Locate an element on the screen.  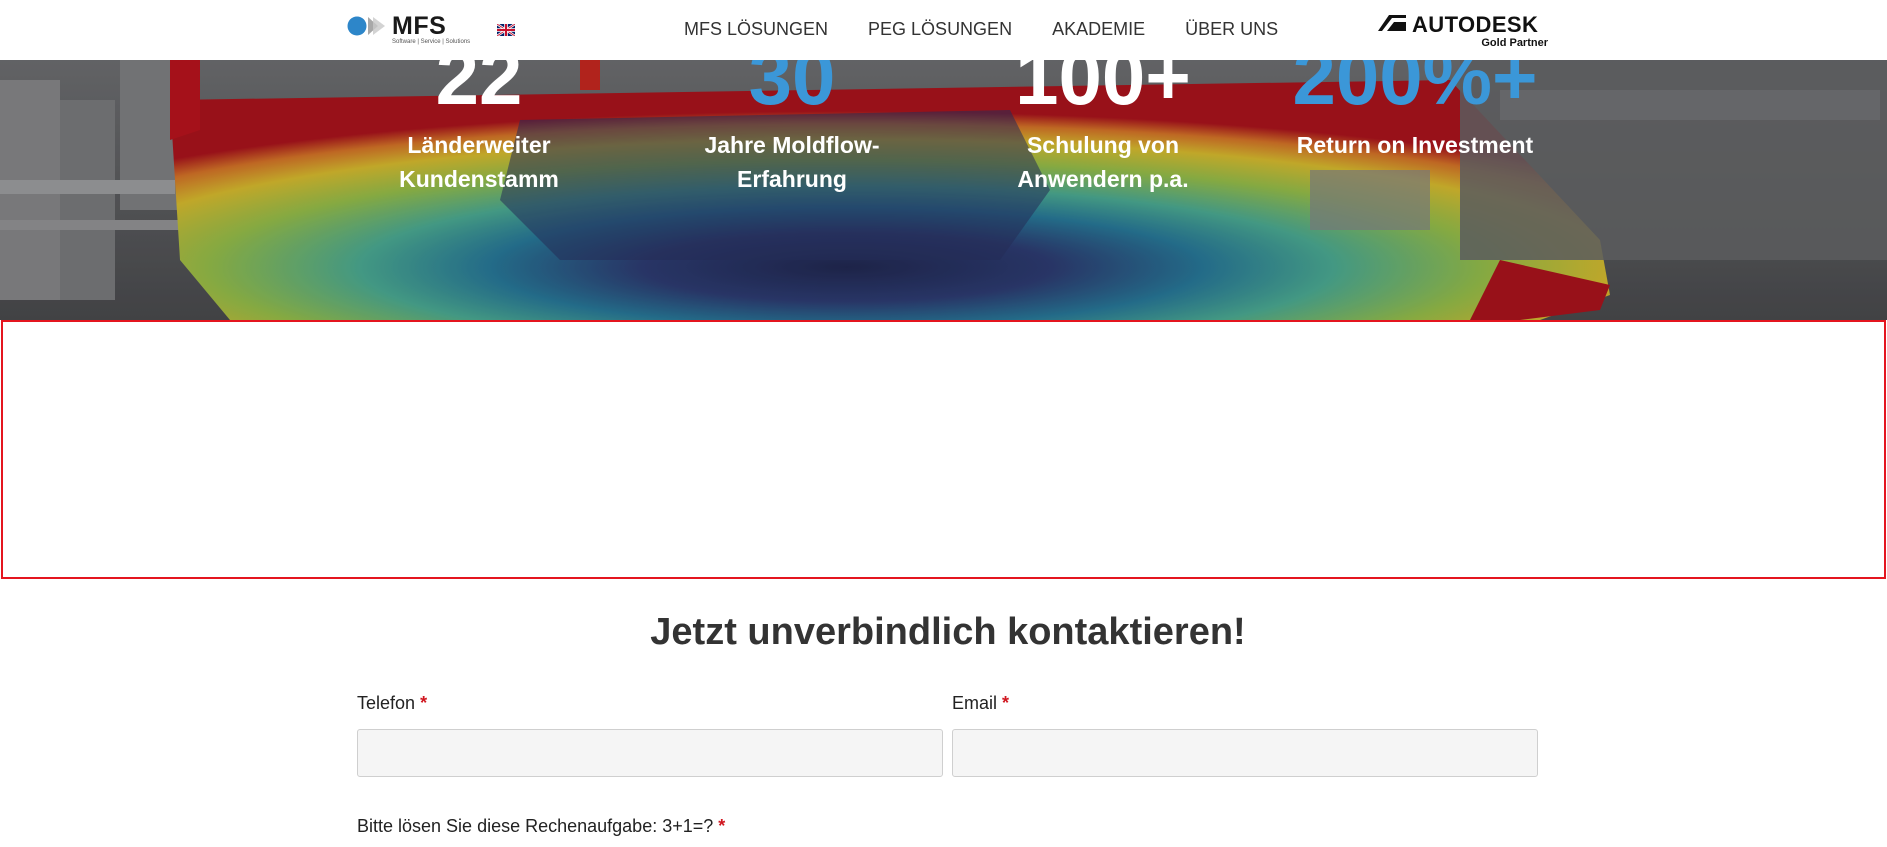
stat-label: Länderweiter Kundenstamm is located at coordinates (479, 162).